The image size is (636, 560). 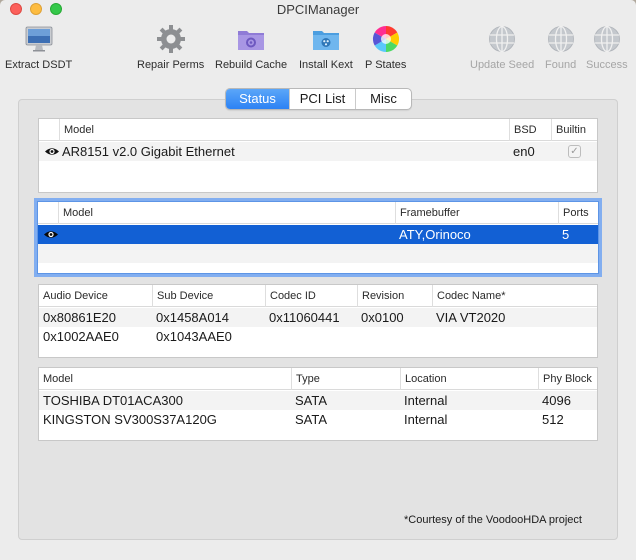 What do you see at coordinates (385, 39) in the screenshot?
I see `color-wheel-icon` at bounding box center [385, 39].